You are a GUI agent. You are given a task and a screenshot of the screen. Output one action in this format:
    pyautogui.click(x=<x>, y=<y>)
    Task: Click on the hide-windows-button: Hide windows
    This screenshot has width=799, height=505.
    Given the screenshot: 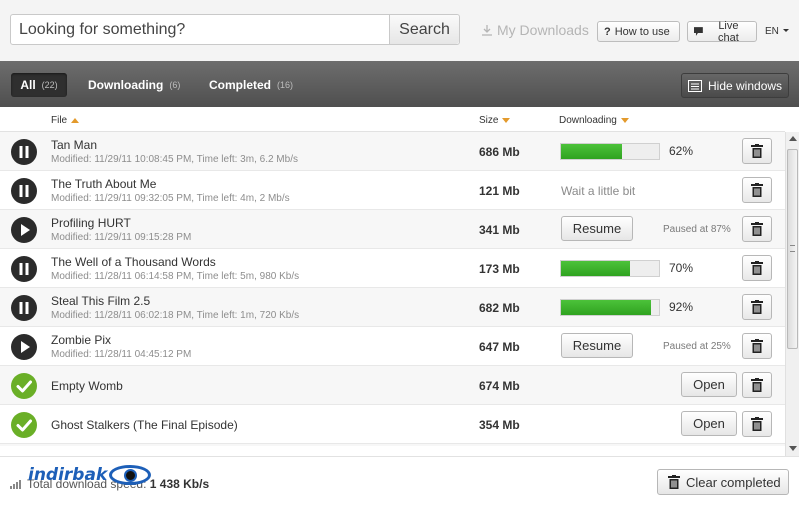 What is the action you would take?
    pyautogui.click(x=735, y=85)
    